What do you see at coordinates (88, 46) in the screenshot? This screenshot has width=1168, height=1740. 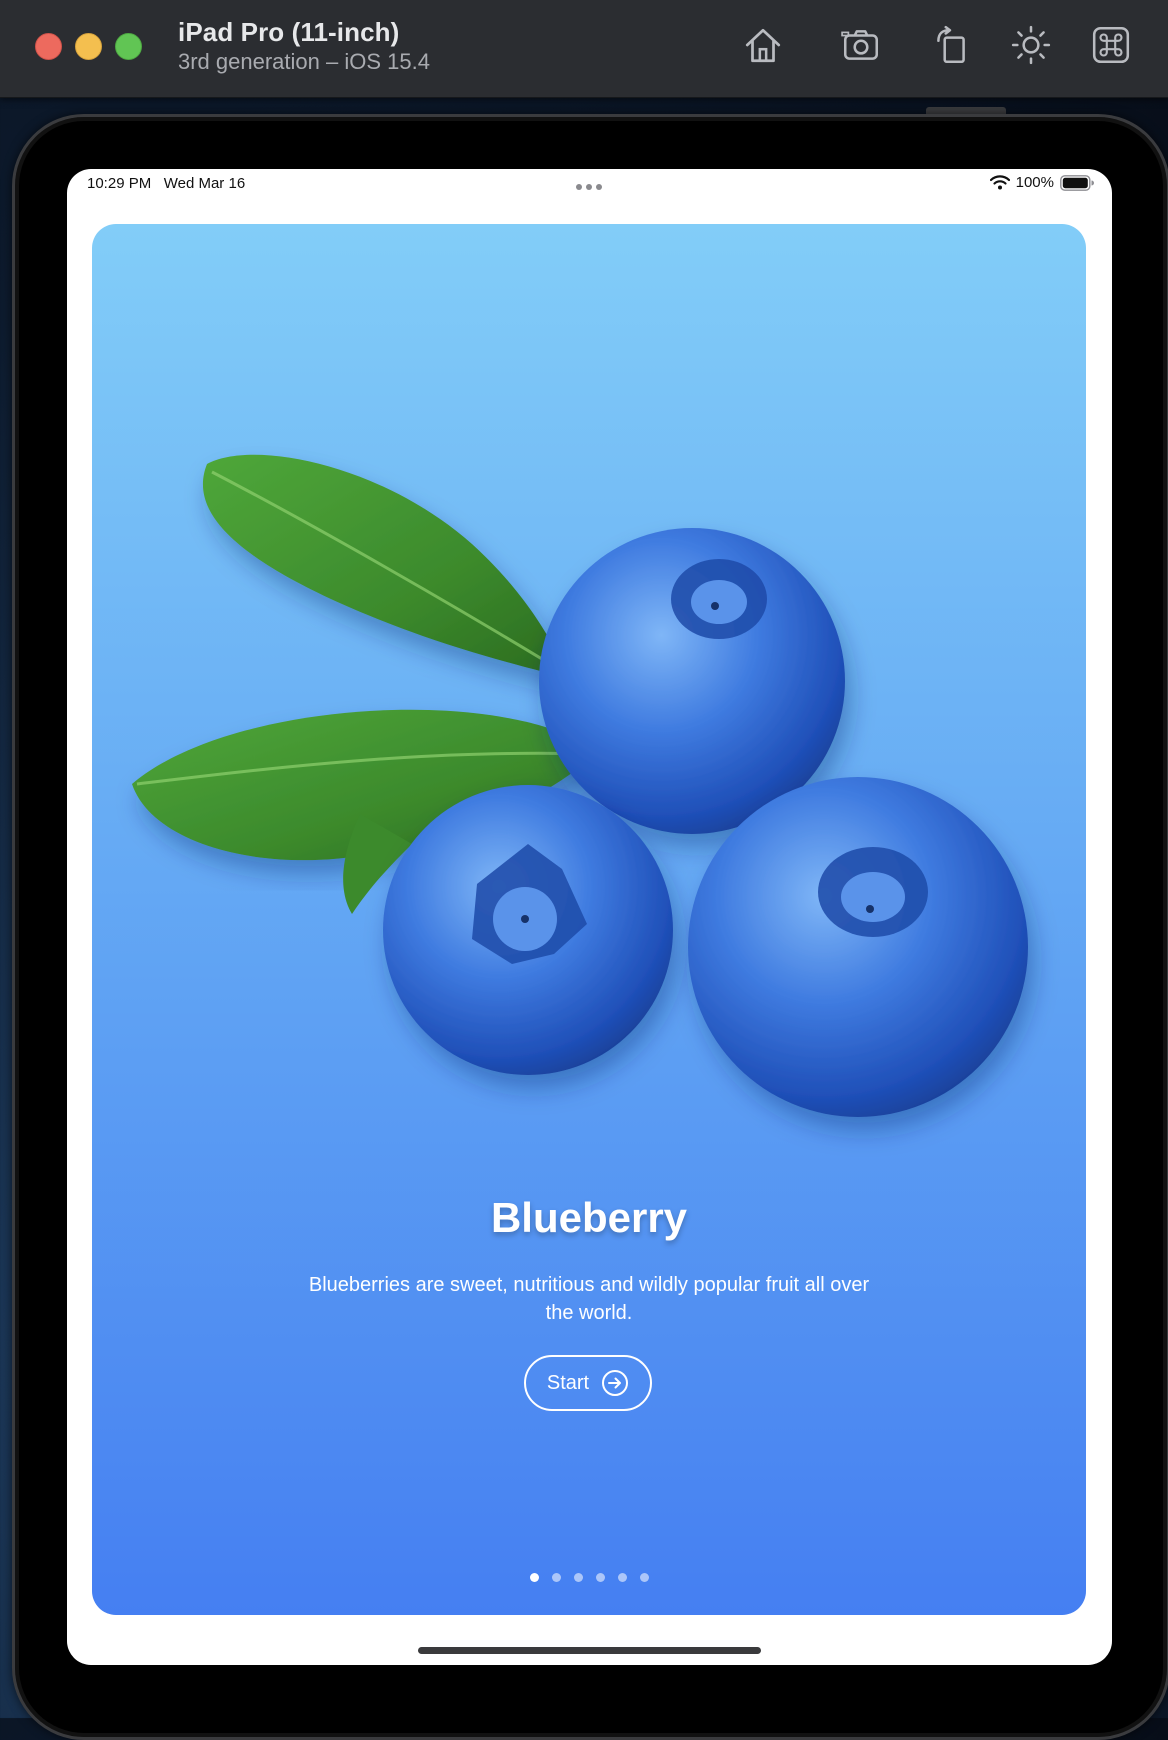 I see `minimize-window-button` at bounding box center [88, 46].